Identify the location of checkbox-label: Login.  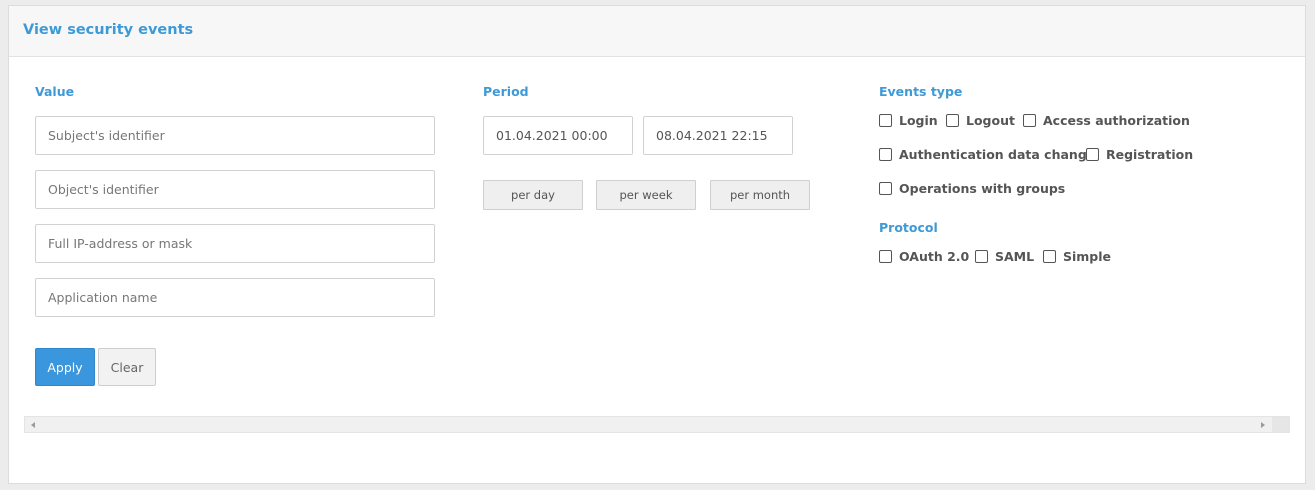
(918, 120).